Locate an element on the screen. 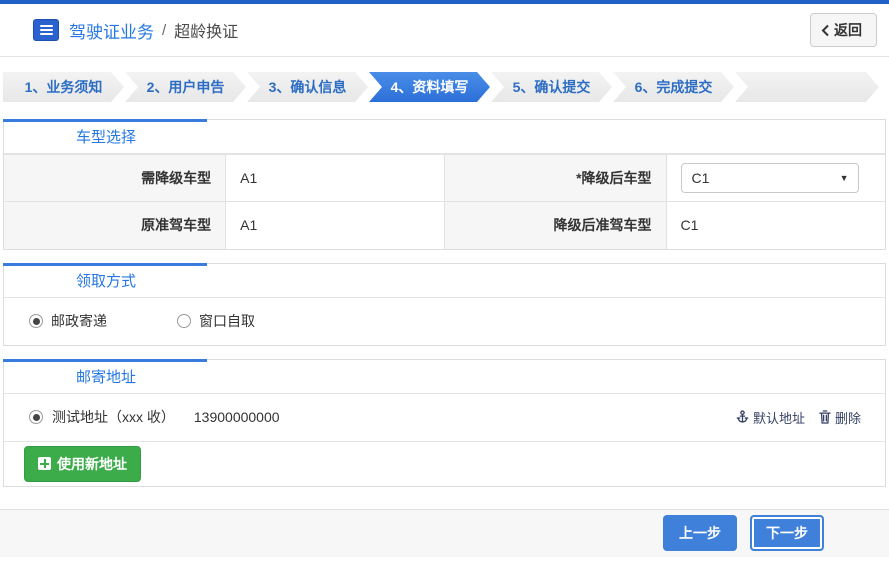  pickup-method-section-header: 领取方式 is located at coordinates (444, 281).